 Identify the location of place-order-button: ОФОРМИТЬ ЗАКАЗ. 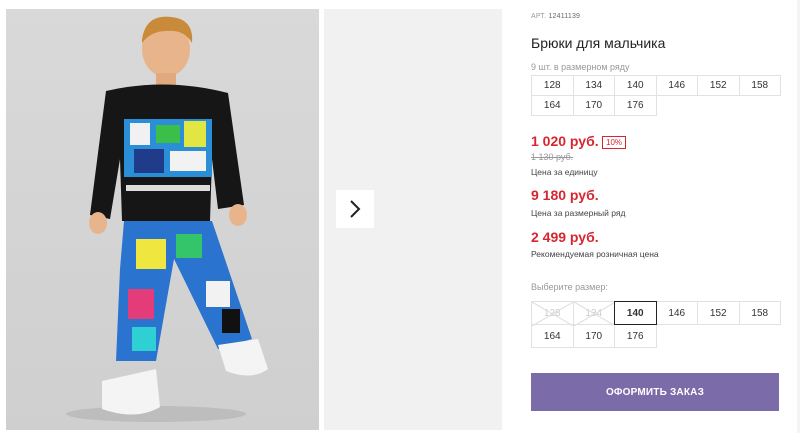
(655, 392).